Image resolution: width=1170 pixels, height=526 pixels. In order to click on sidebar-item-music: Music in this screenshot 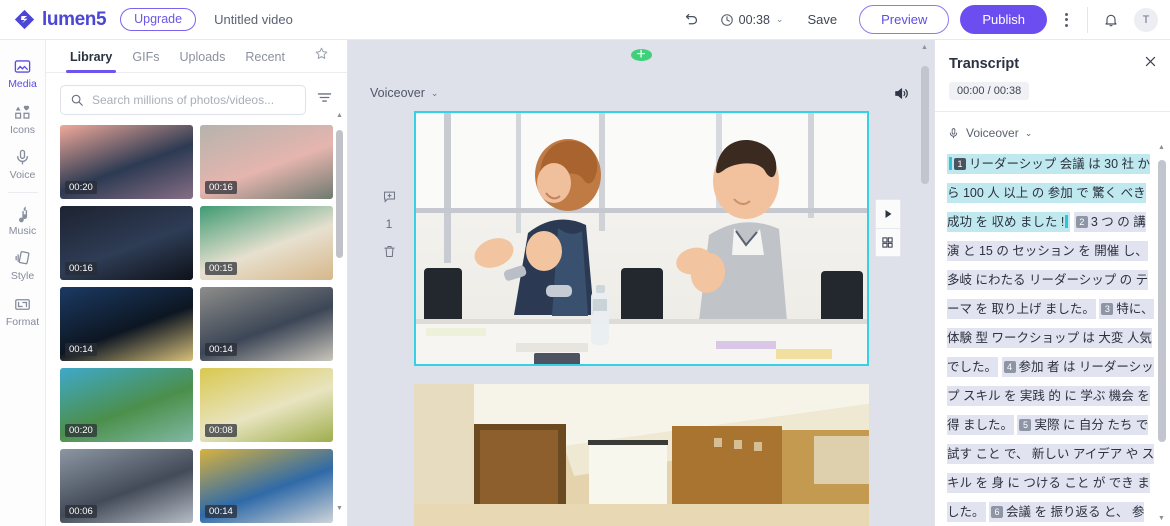, I will do `click(23, 220)`.